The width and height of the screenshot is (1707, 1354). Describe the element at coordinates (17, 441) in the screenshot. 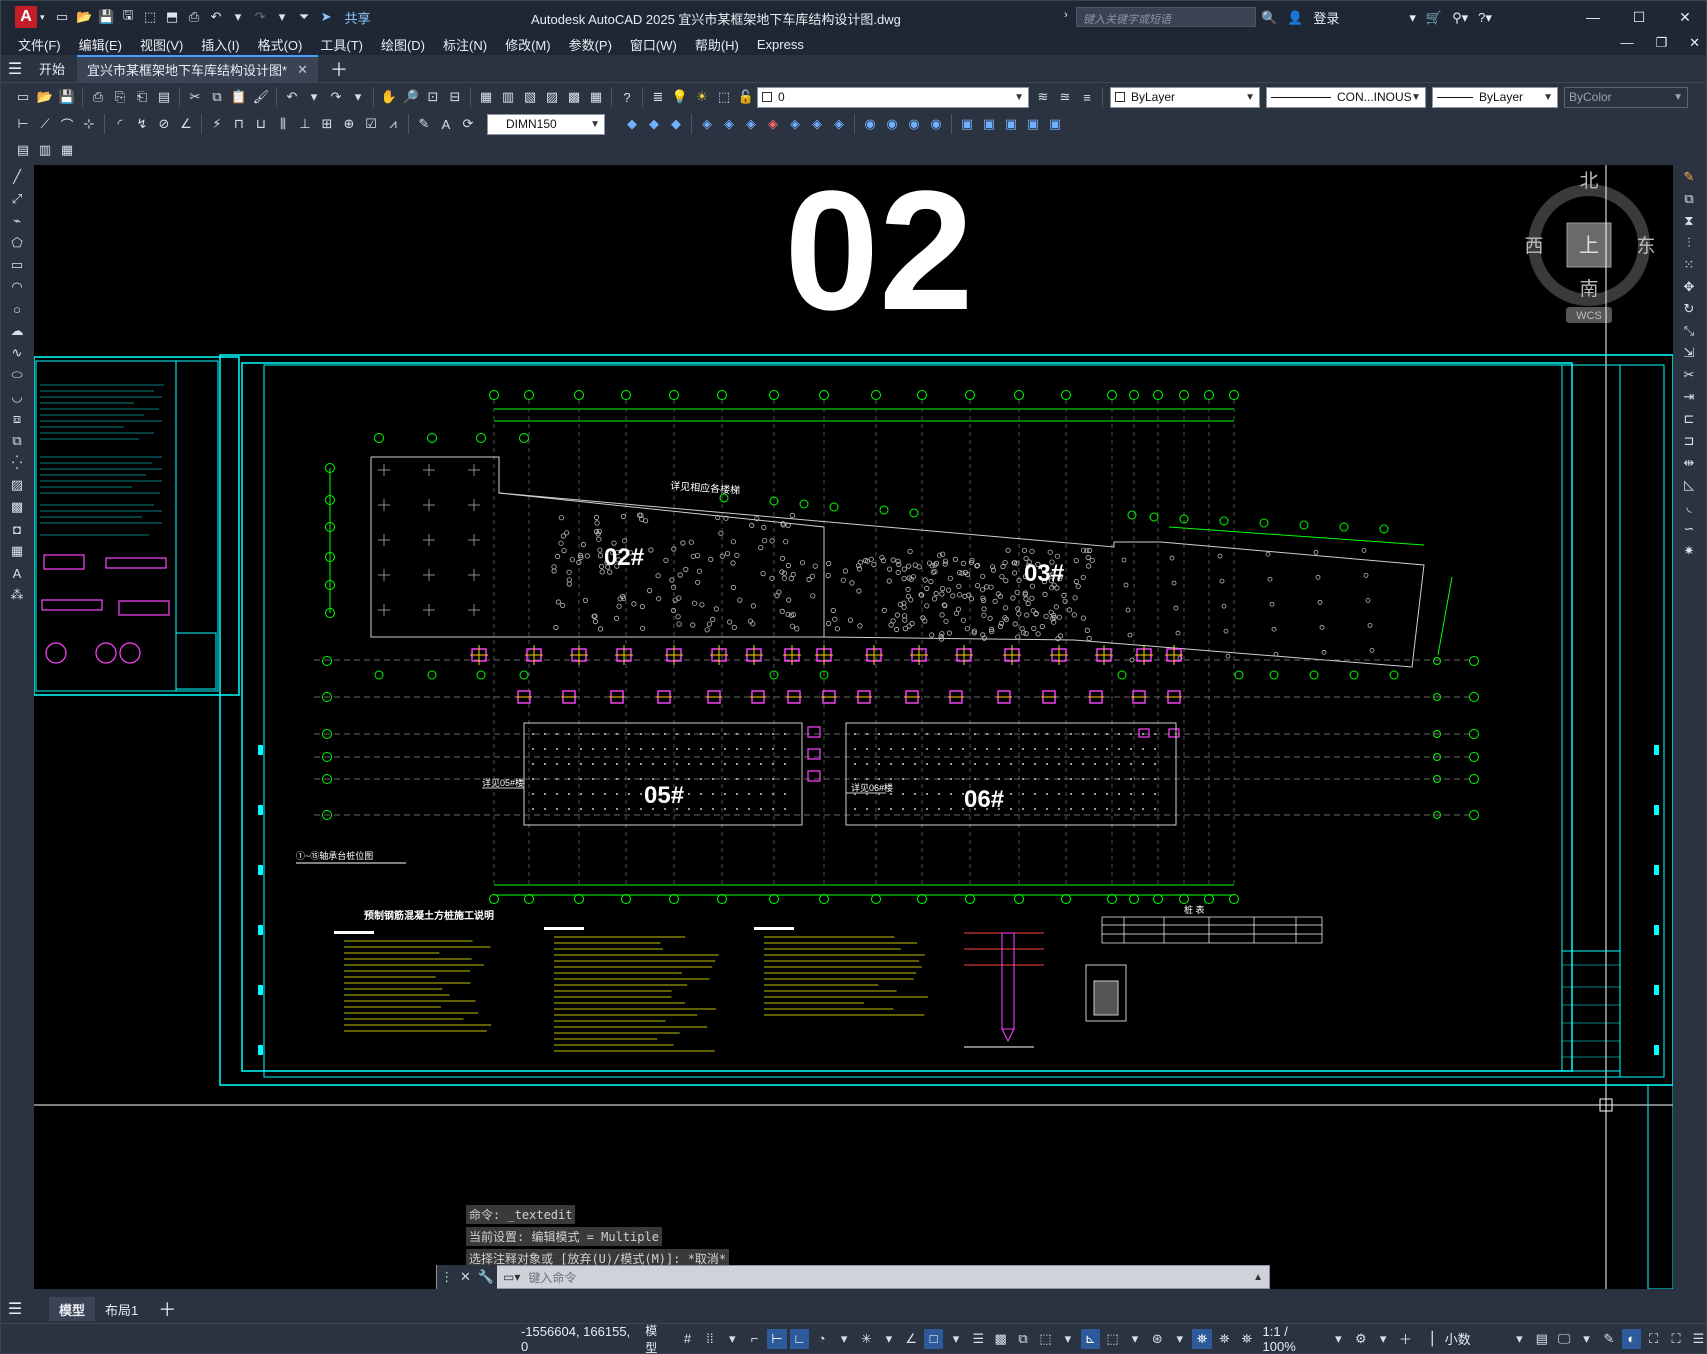

I see `make-block-icon: ⧉` at that location.